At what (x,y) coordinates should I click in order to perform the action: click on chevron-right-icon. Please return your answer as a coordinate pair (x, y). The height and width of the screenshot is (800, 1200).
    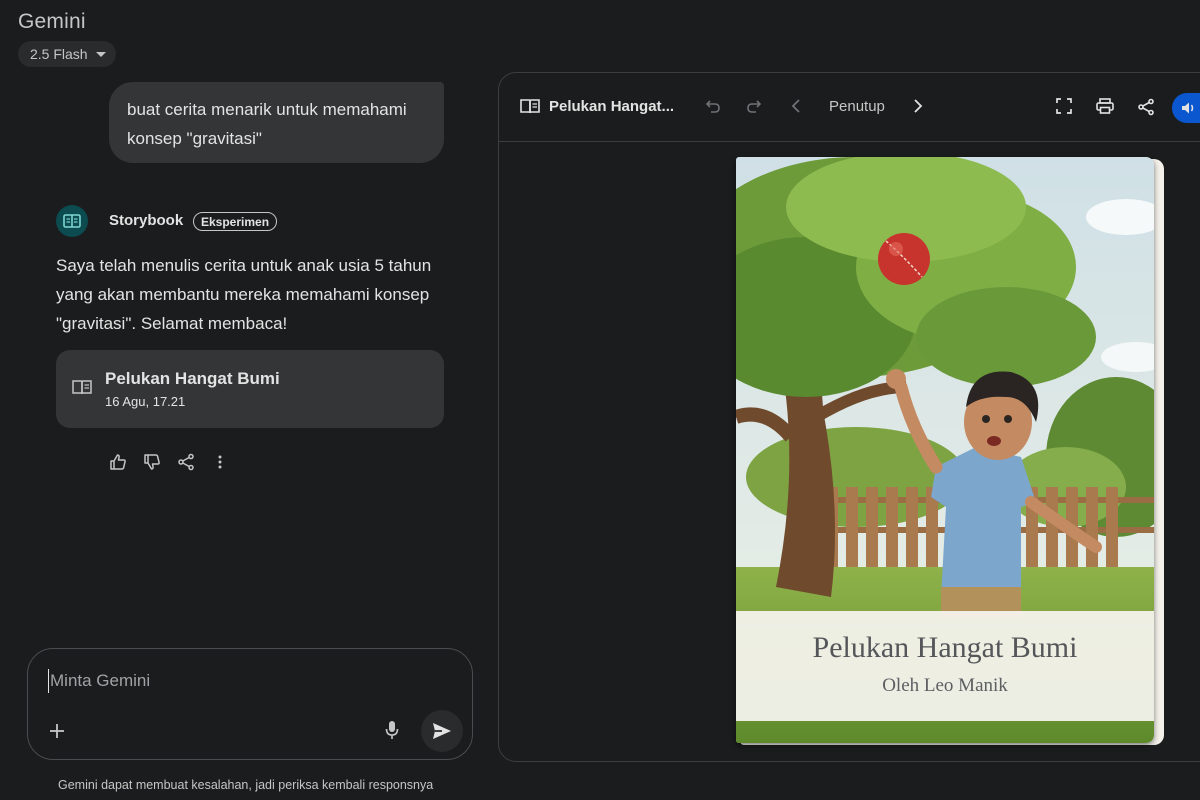
    Looking at the image, I should click on (918, 106).